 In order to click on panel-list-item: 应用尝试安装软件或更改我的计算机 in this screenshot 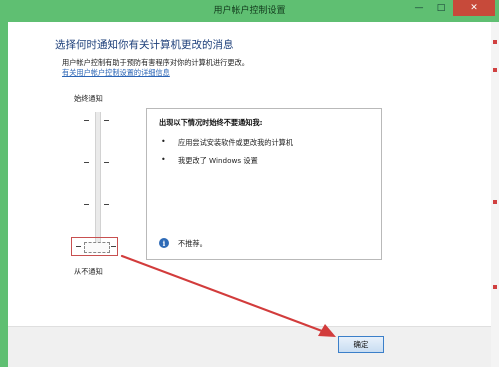, I will do `click(236, 142)`.